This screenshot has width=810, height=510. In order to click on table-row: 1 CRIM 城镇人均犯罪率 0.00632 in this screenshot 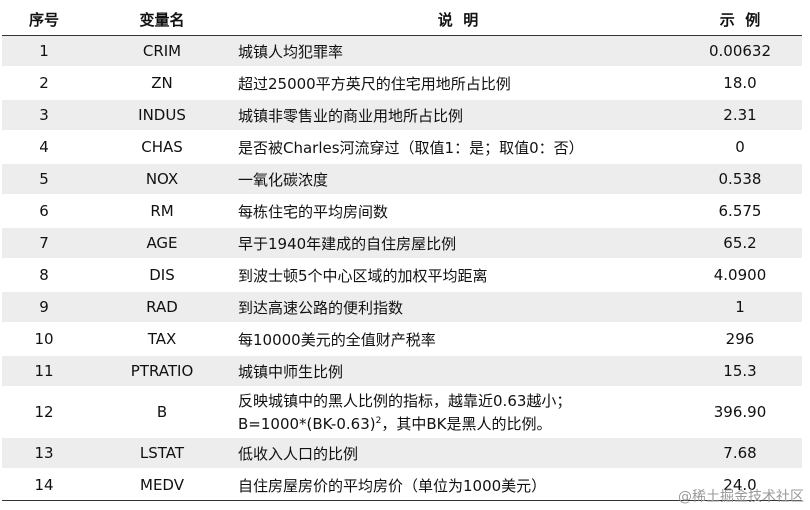, I will do `click(402, 52)`.